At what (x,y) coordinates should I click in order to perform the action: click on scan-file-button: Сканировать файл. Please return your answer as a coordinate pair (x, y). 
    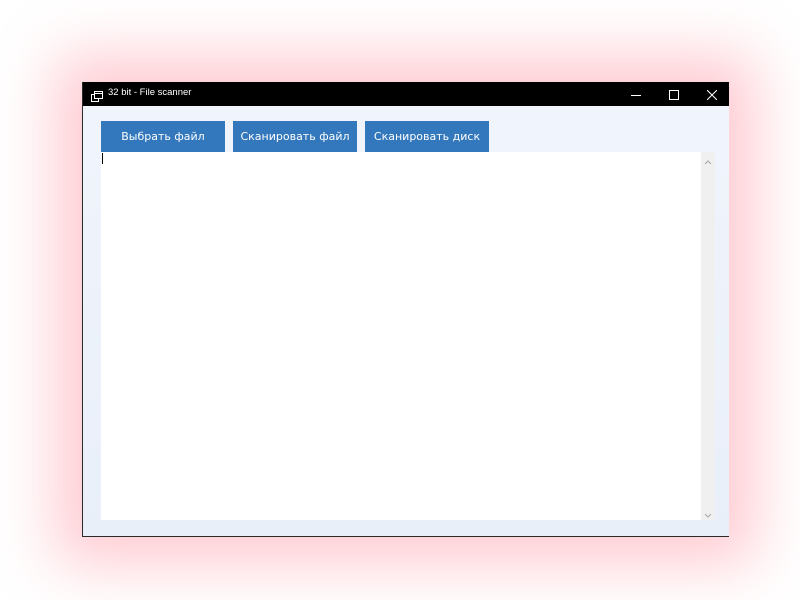
    Looking at the image, I should click on (295, 136).